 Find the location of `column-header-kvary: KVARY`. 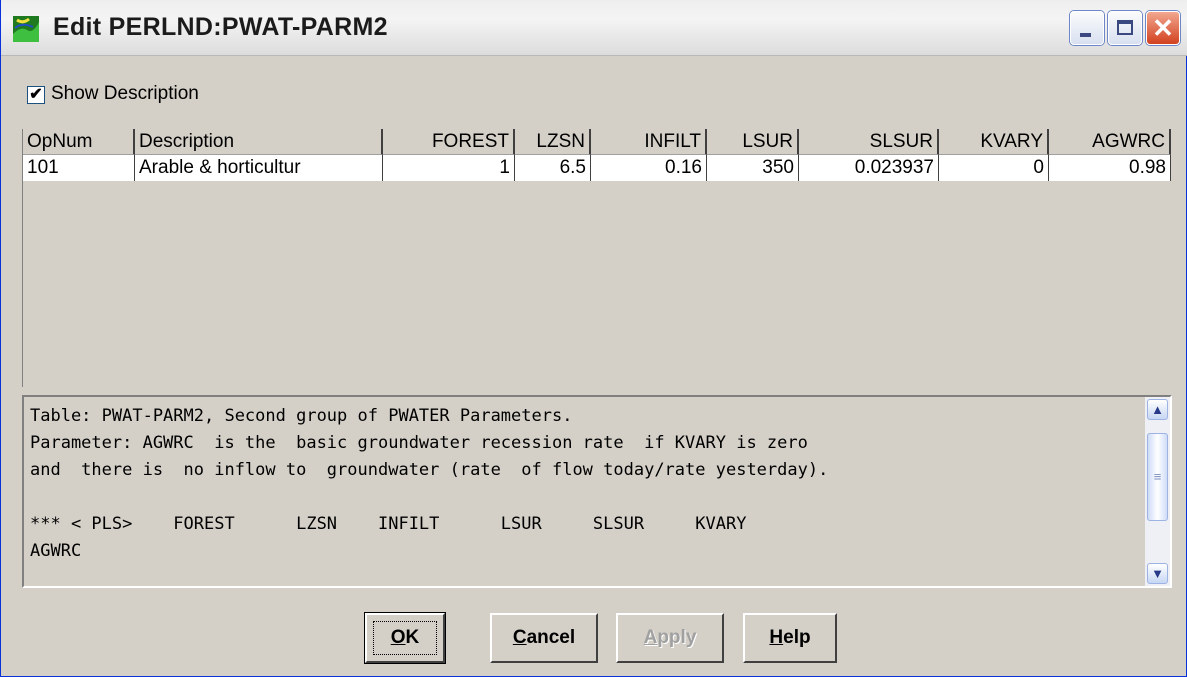

column-header-kvary: KVARY is located at coordinates (994, 142).